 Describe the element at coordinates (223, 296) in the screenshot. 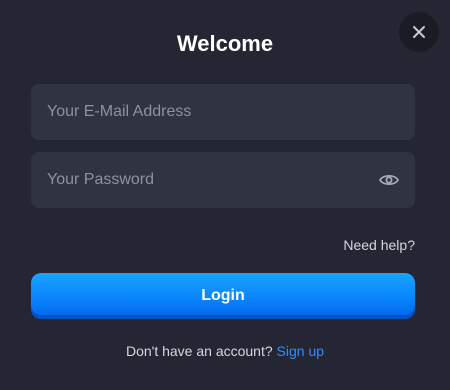

I see `login-button: Login` at that location.